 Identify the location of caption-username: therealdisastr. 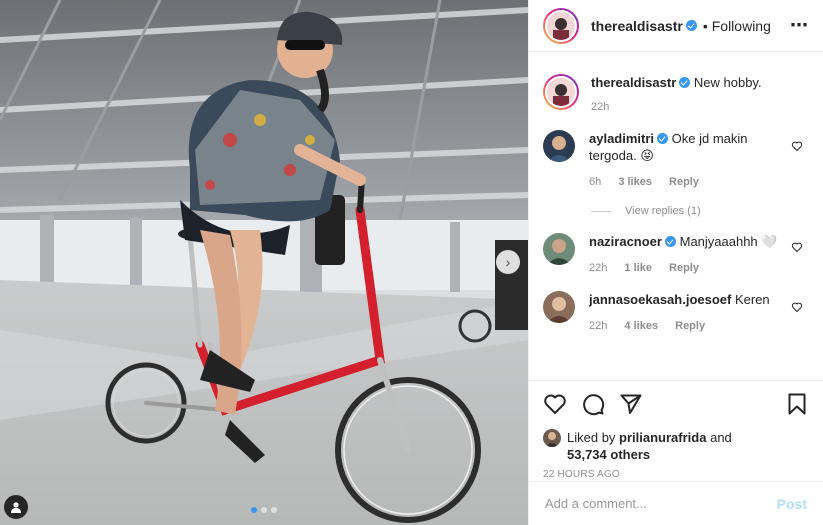
(633, 82).